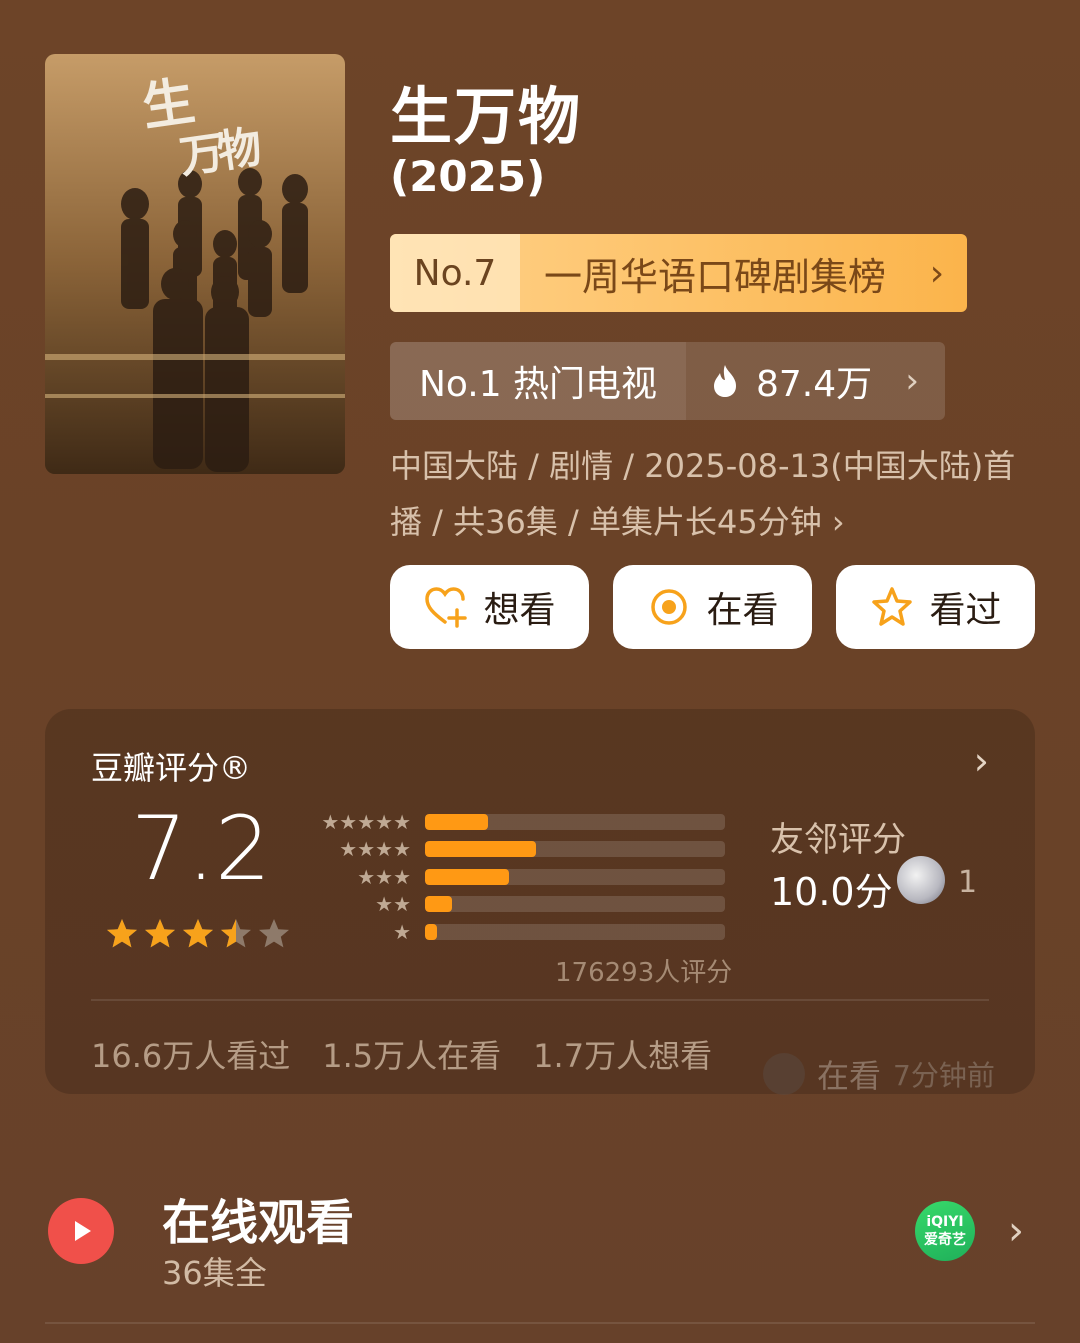 The image size is (1080, 1343). I want to click on want-count: 1.7万人想看, so click(623, 1056).